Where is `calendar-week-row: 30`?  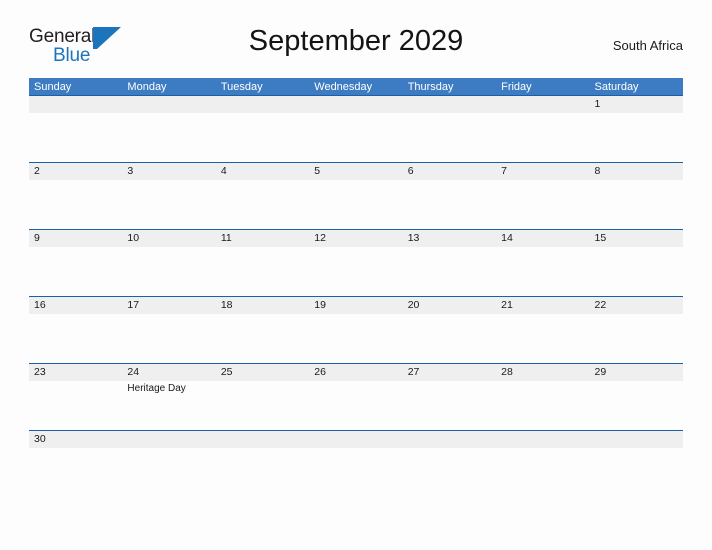
calendar-week-row: 30 is located at coordinates (356, 464).